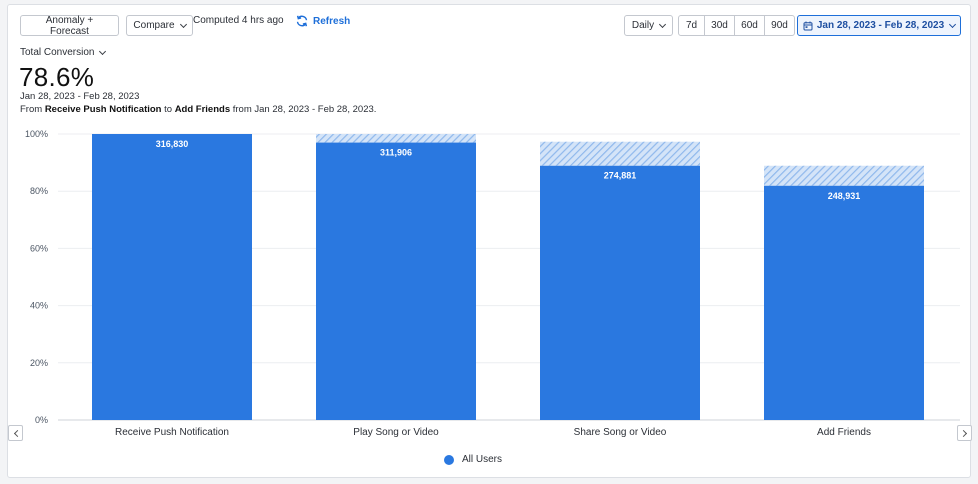 The height and width of the screenshot is (484, 978). I want to click on x-tick-label: Play Song or Video, so click(396, 432).